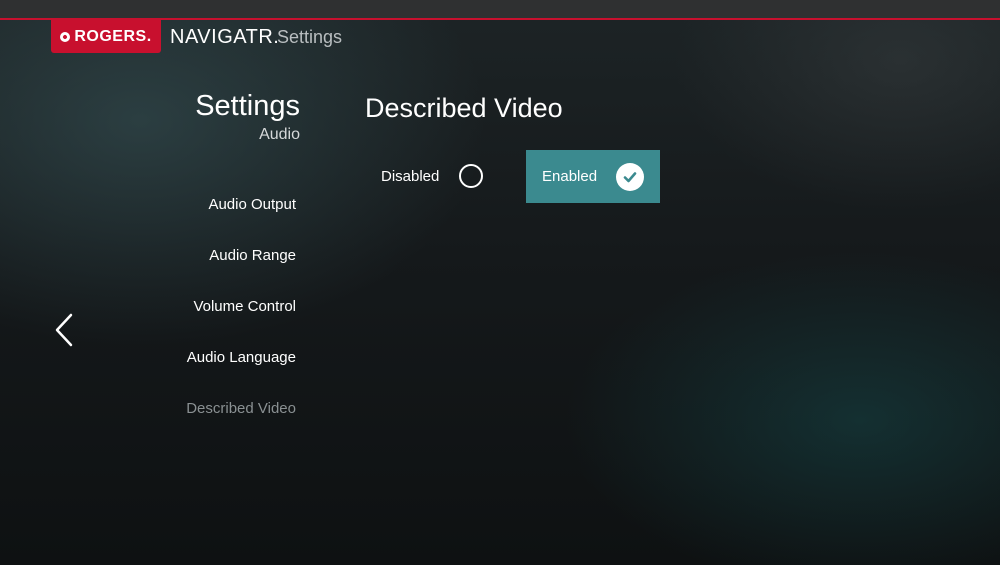 The height and width of the screenshot is (565, 1000). I want to click on chevron-left-icon, so click(64, 330).